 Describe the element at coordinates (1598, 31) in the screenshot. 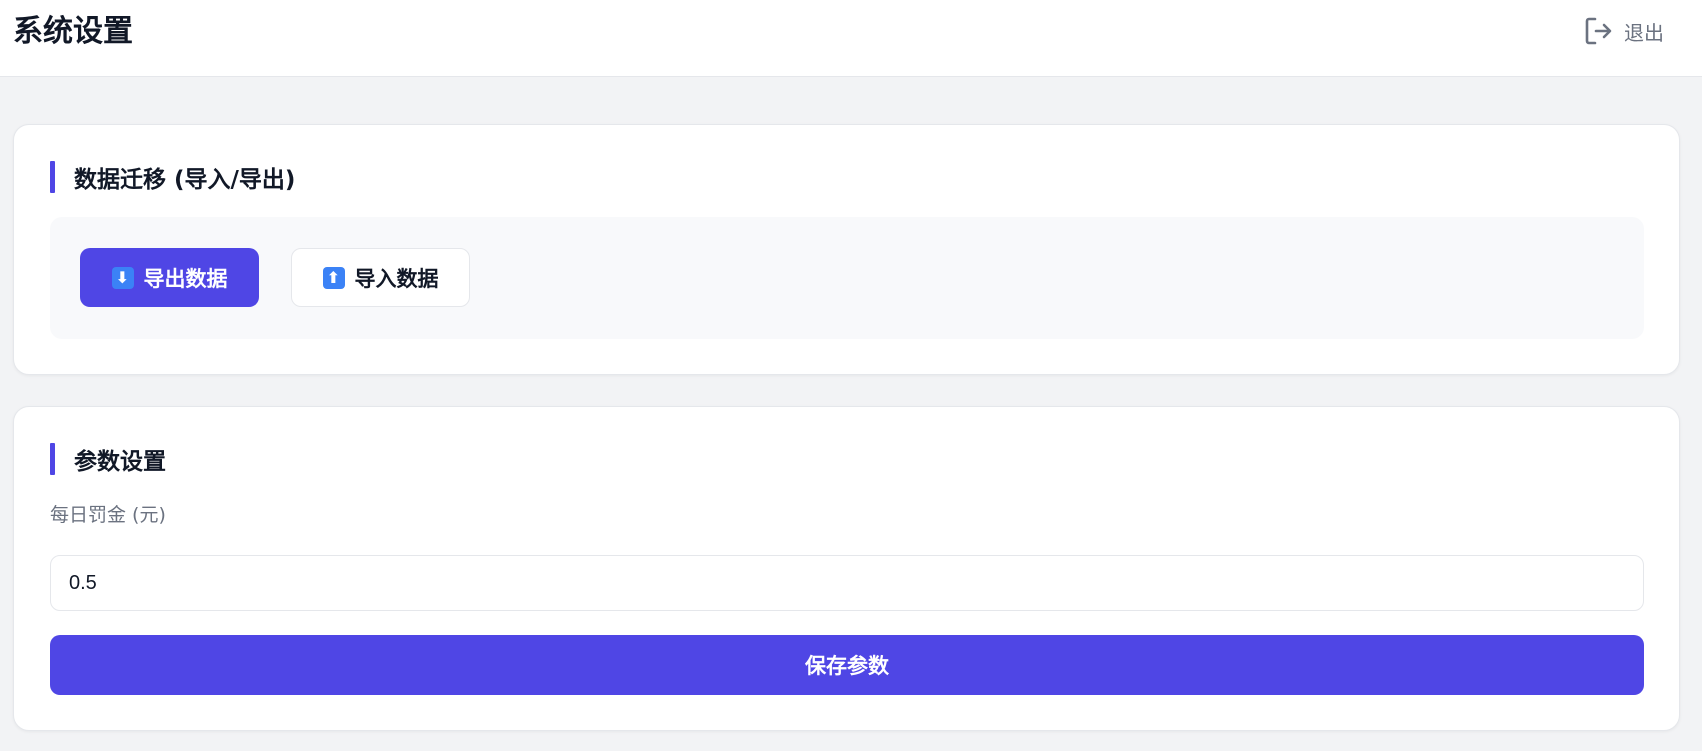

I see `logout-icon` at that location.